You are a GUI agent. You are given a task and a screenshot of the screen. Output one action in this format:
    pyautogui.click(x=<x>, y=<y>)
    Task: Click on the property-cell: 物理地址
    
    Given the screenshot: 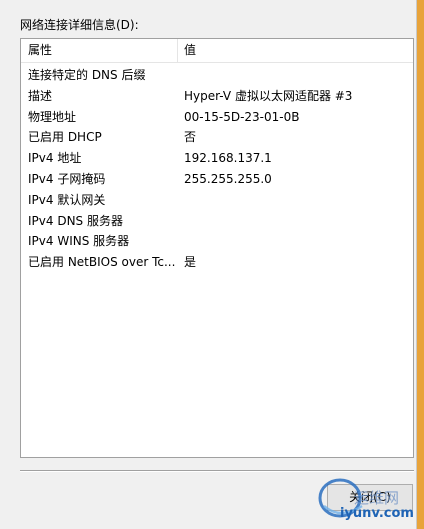 What is the action you would take?
    pyautogui.click(x=52, y=116)
    